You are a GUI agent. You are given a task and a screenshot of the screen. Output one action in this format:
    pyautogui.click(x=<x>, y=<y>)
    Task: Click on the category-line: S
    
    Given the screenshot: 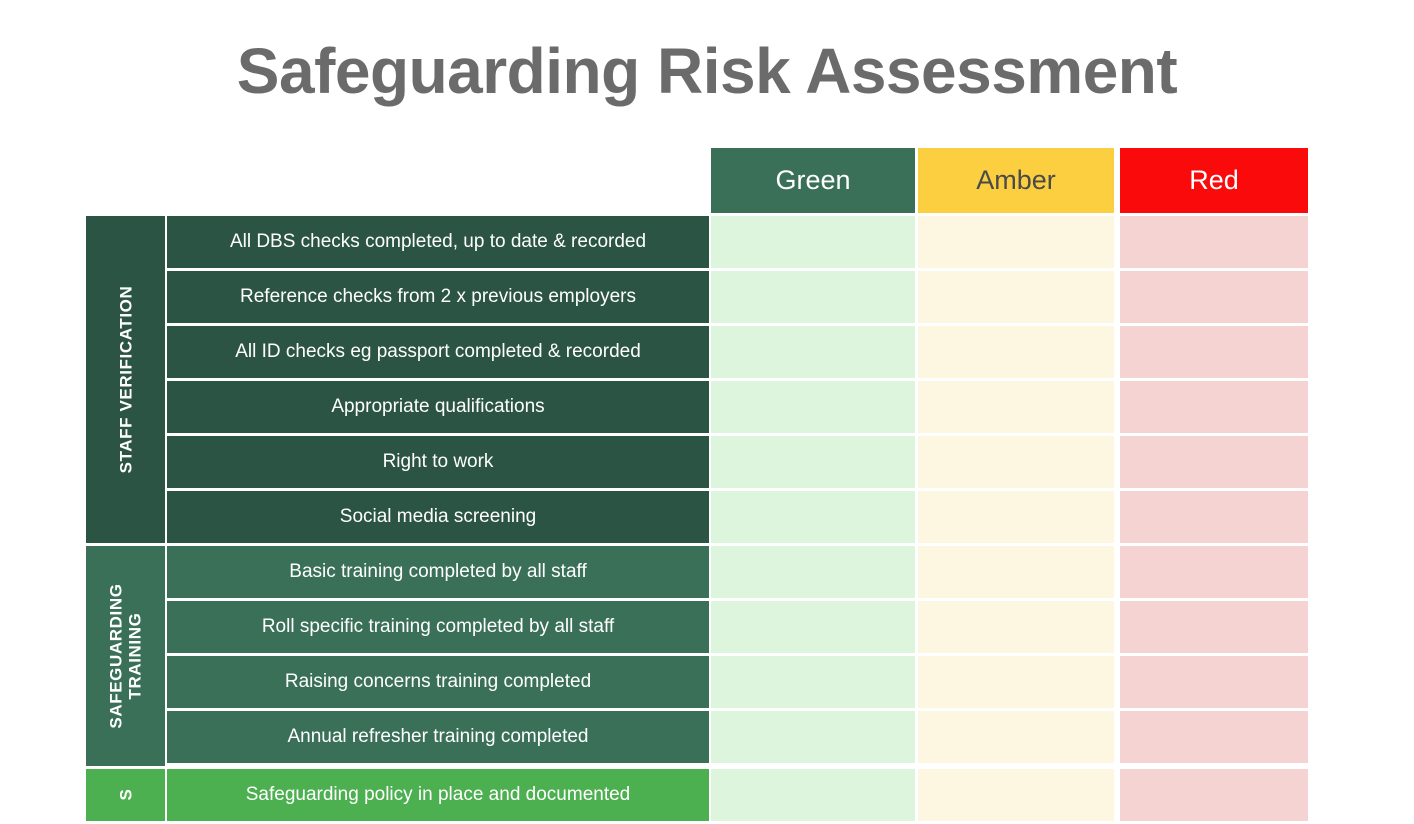 What is the action you would take?
    pyautogui.click(x=125, y=795)
    